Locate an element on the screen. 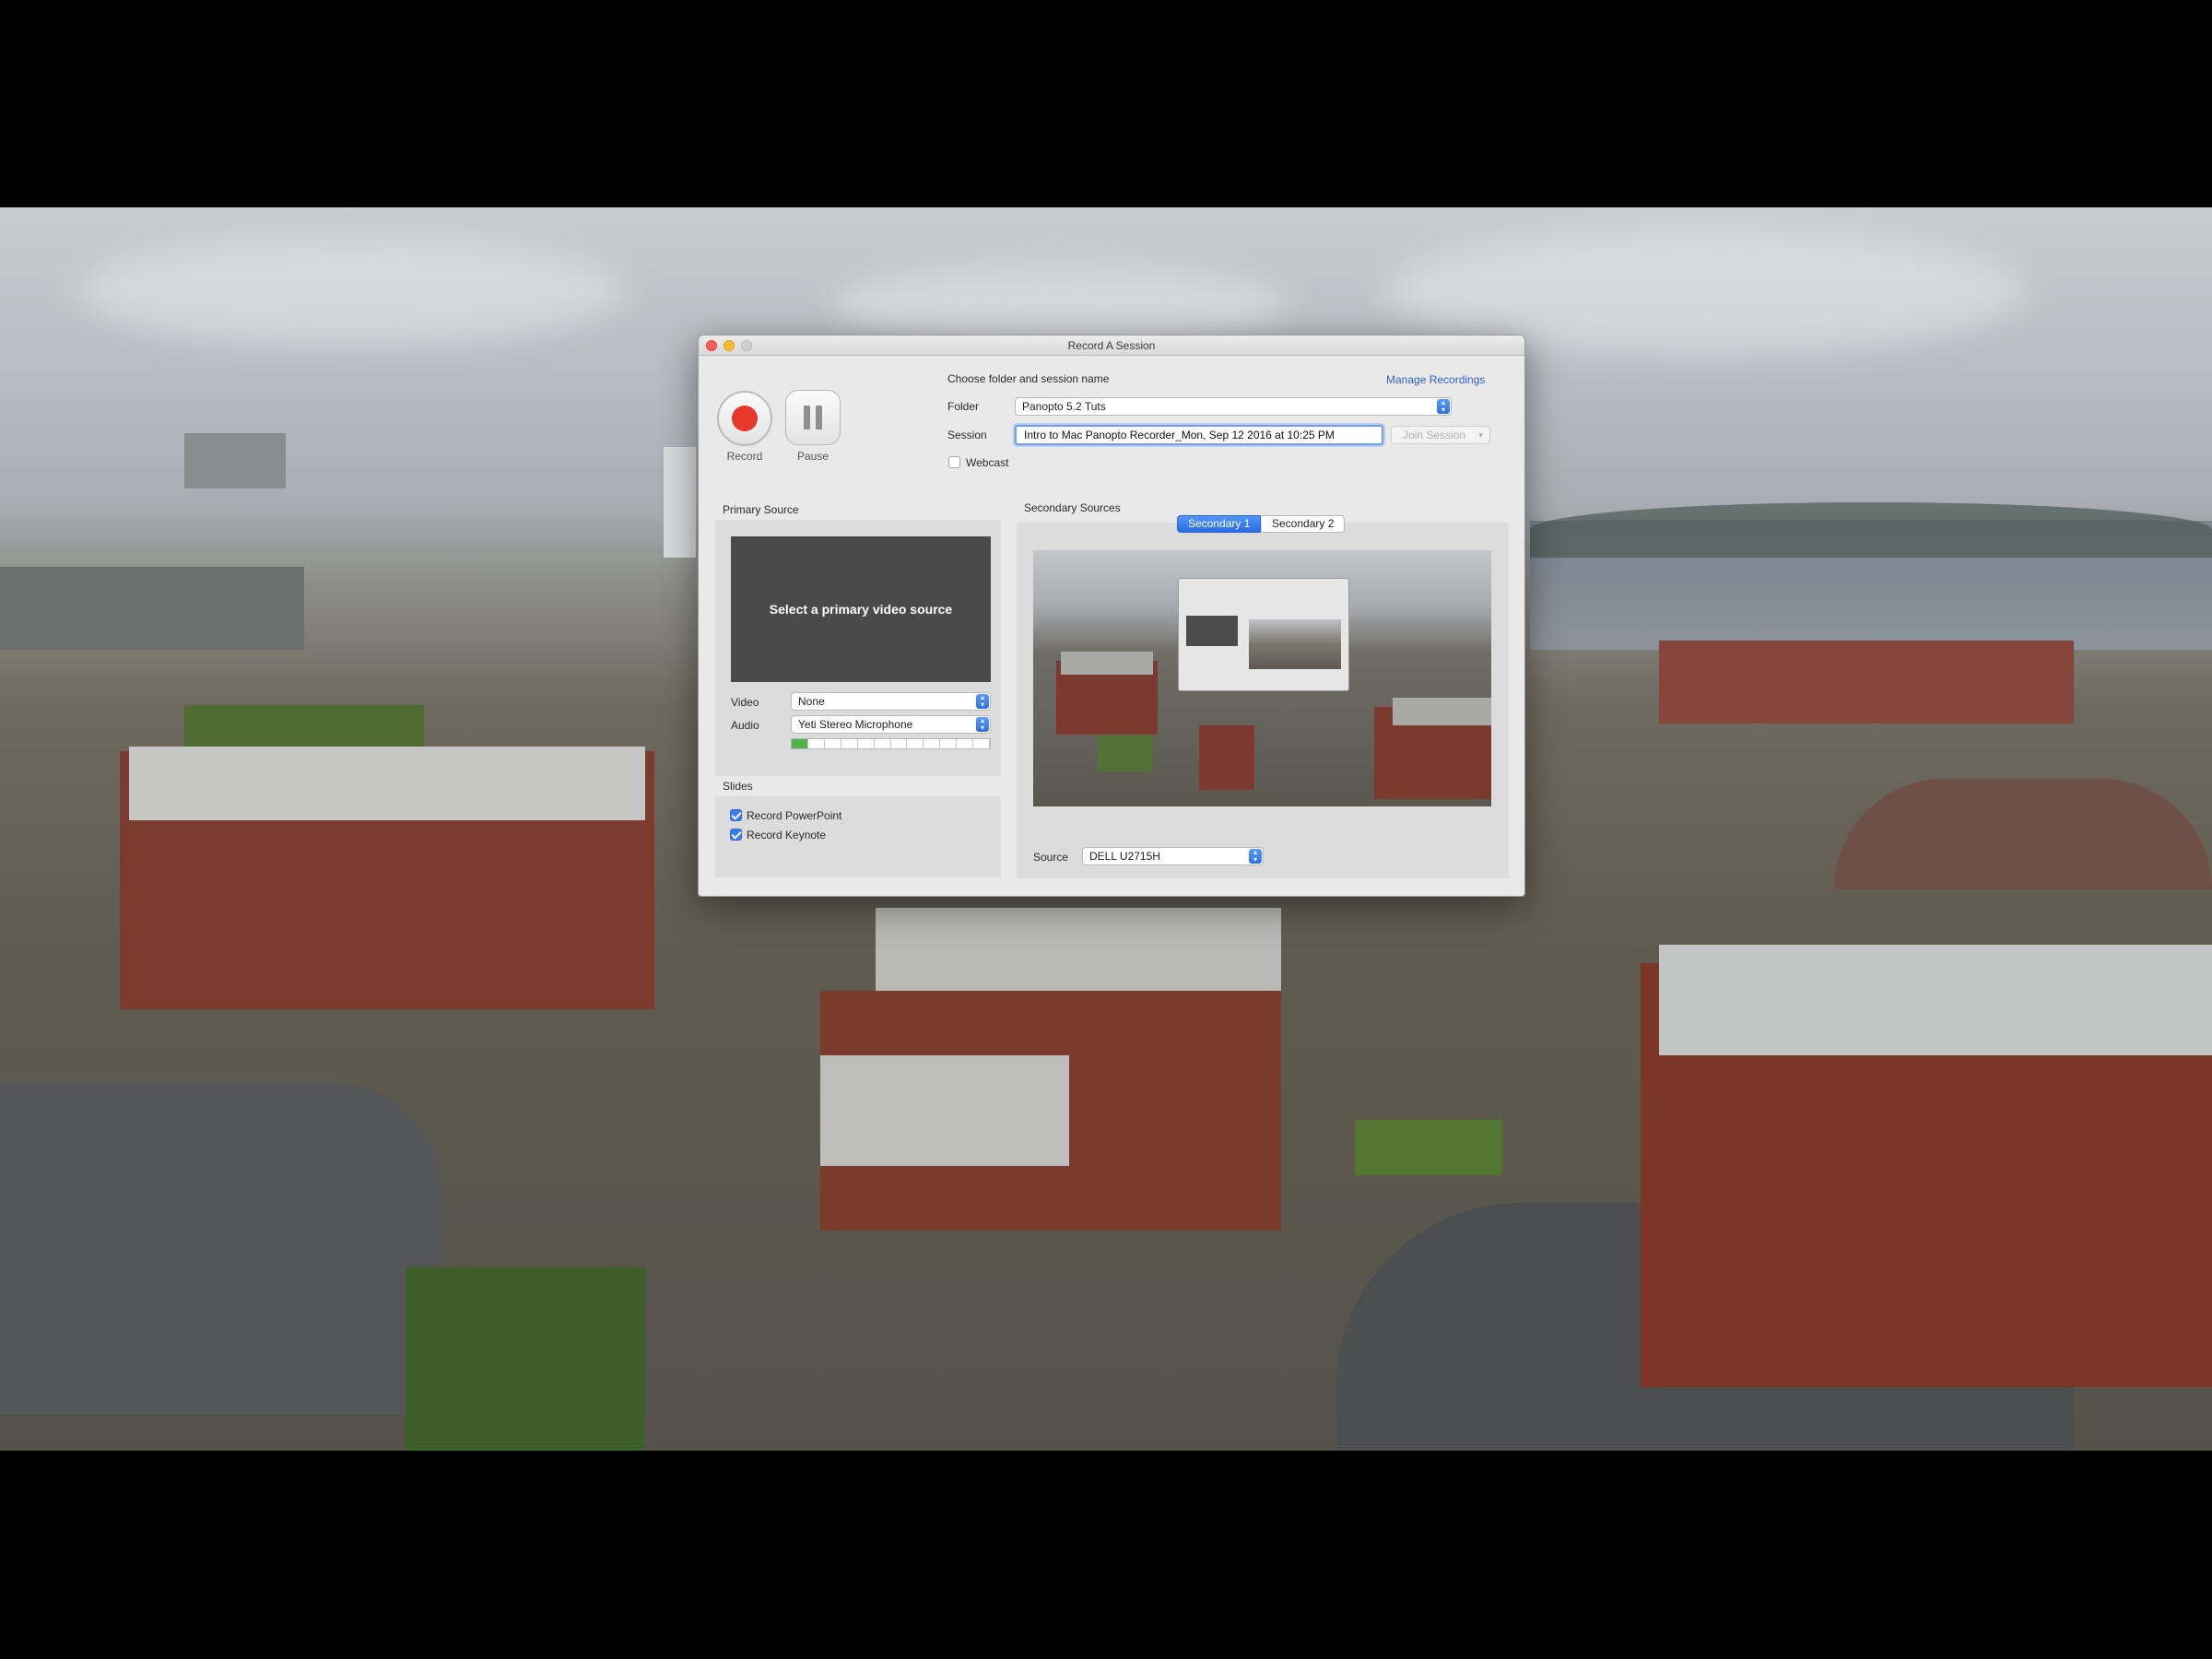  pause-label: Pause is located at coordinates (813, 456).